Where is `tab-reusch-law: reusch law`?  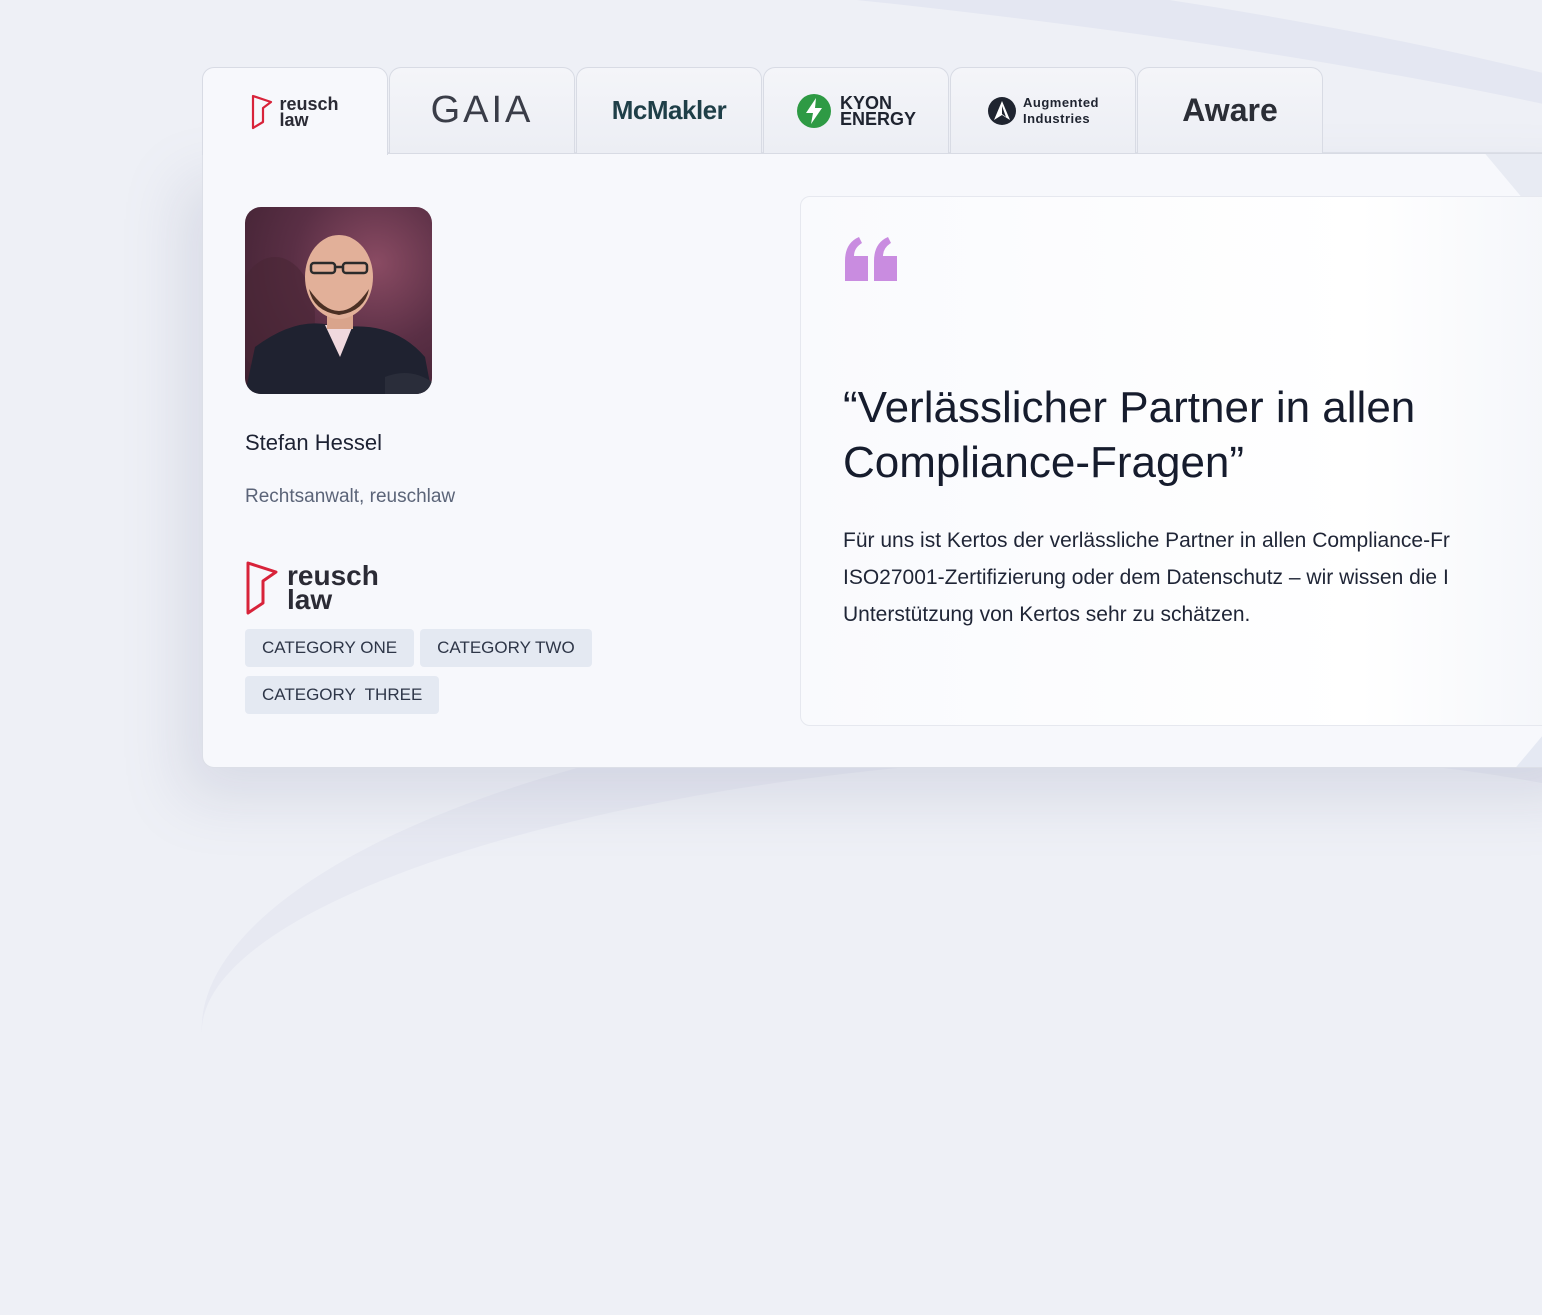
tab-reusch-law: reusch law is located at coordinates (295, 111).